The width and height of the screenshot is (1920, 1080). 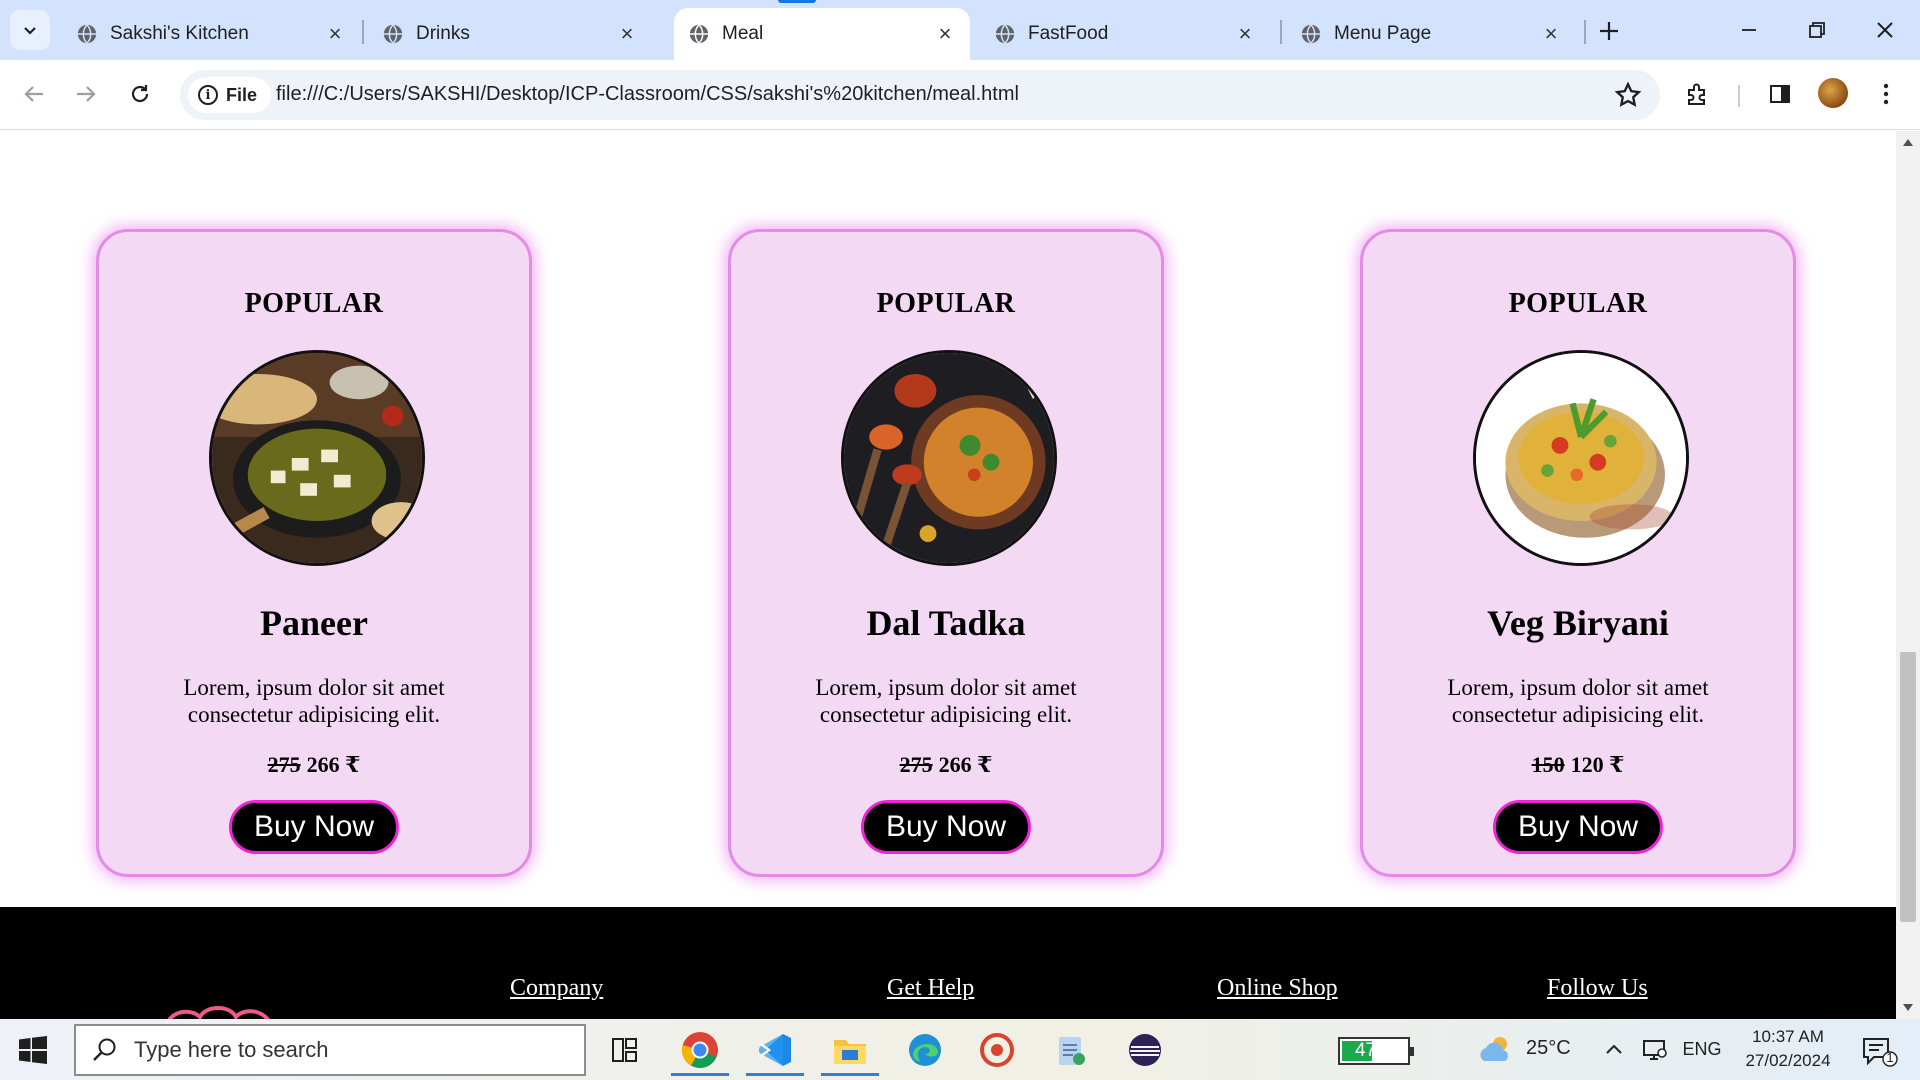 I want to click on back-button, so click(x=34, y=94).